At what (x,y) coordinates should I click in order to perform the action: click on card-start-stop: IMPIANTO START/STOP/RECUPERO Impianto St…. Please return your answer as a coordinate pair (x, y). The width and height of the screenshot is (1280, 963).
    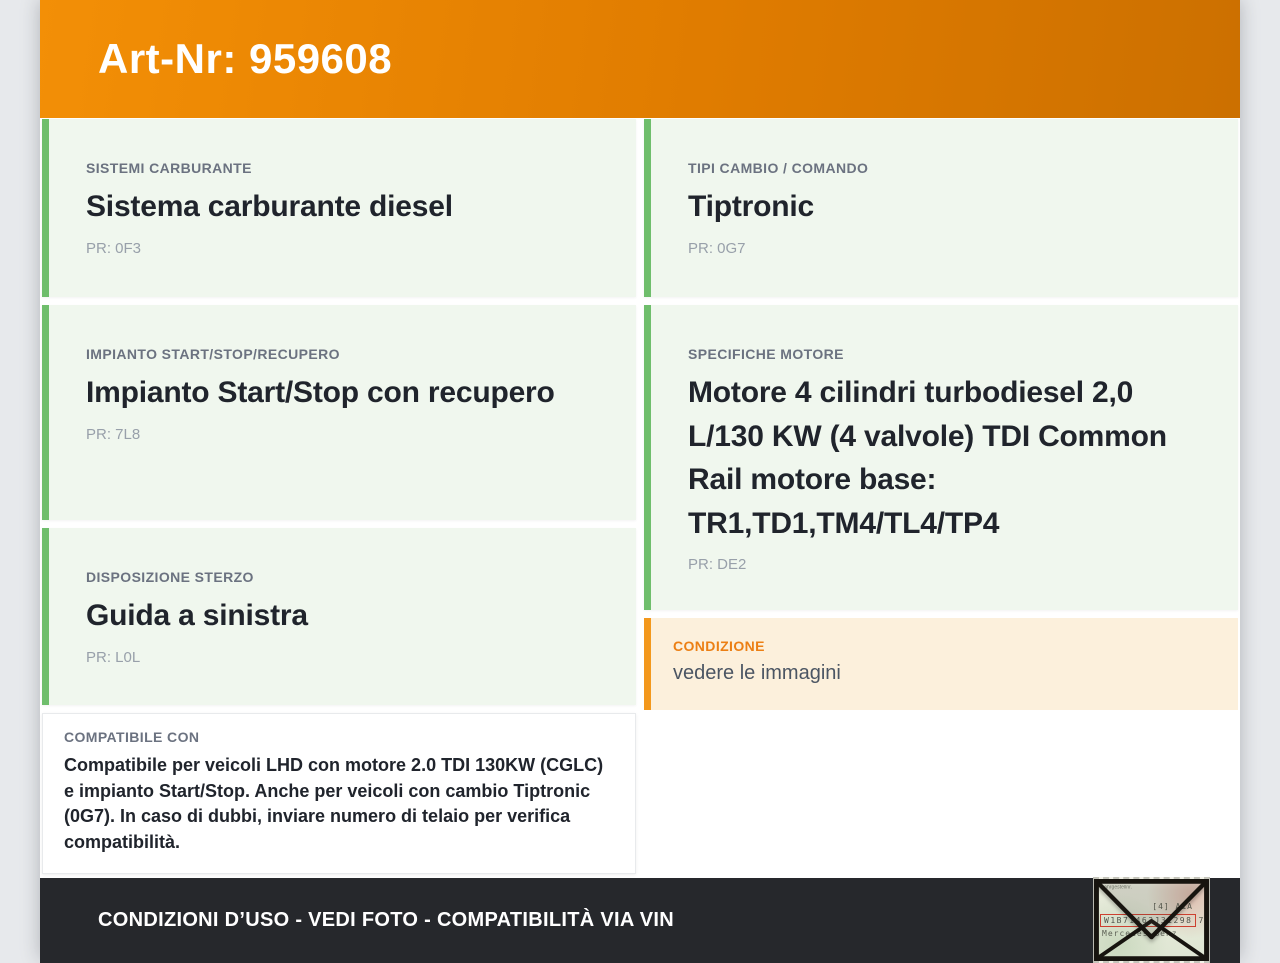
    Looking at the image, I should click on (339, 412).